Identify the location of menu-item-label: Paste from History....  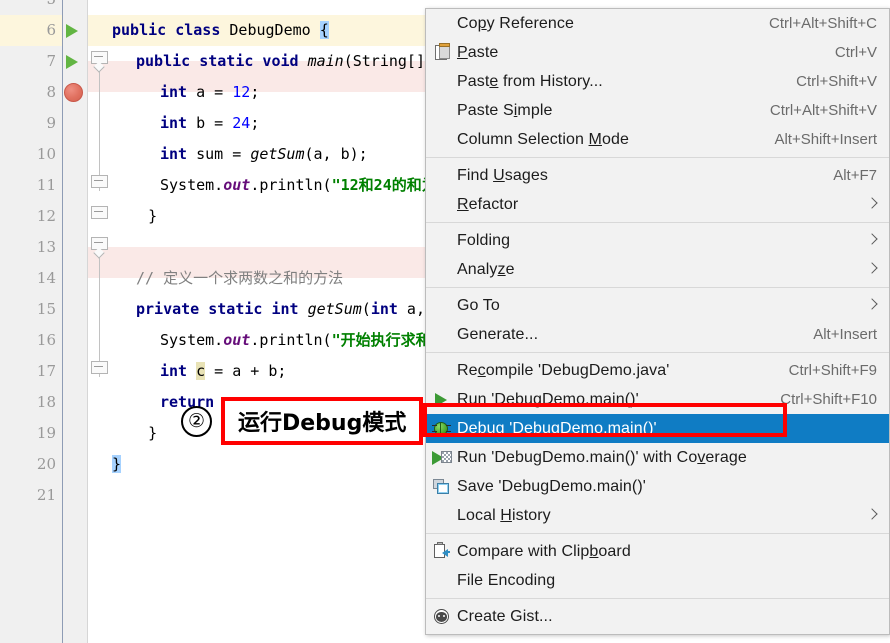
(530, 81).